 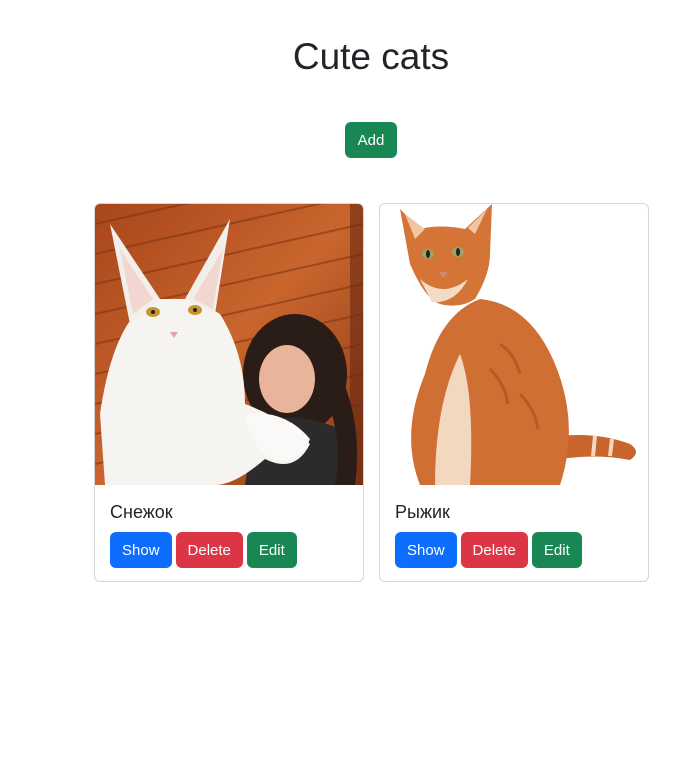 What do you see at coordinates (371, 140) in the screenshot?
I see `add-button: Add` at bounding box center [371, 140].